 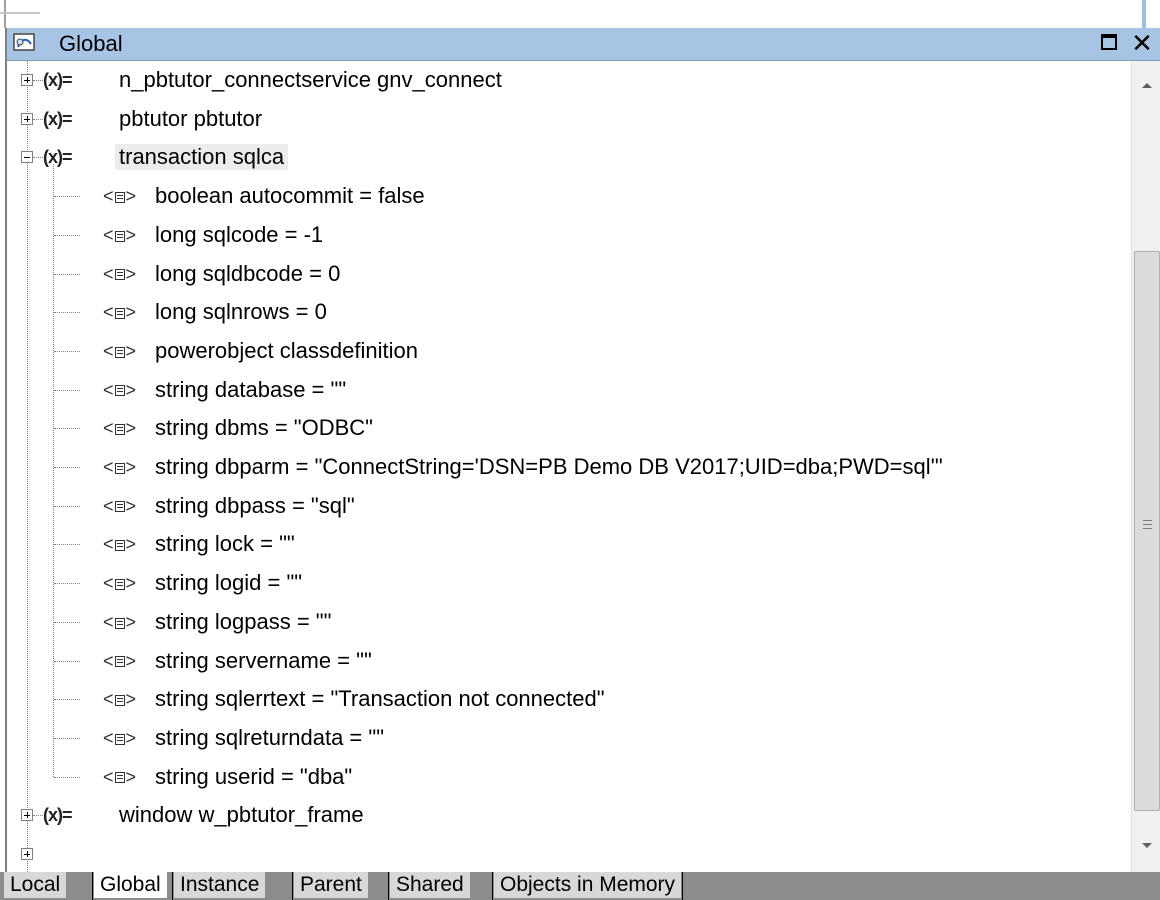 I want to click on tree-property-node: < > string sqlreturndata = "", so click(x=567, y=740).